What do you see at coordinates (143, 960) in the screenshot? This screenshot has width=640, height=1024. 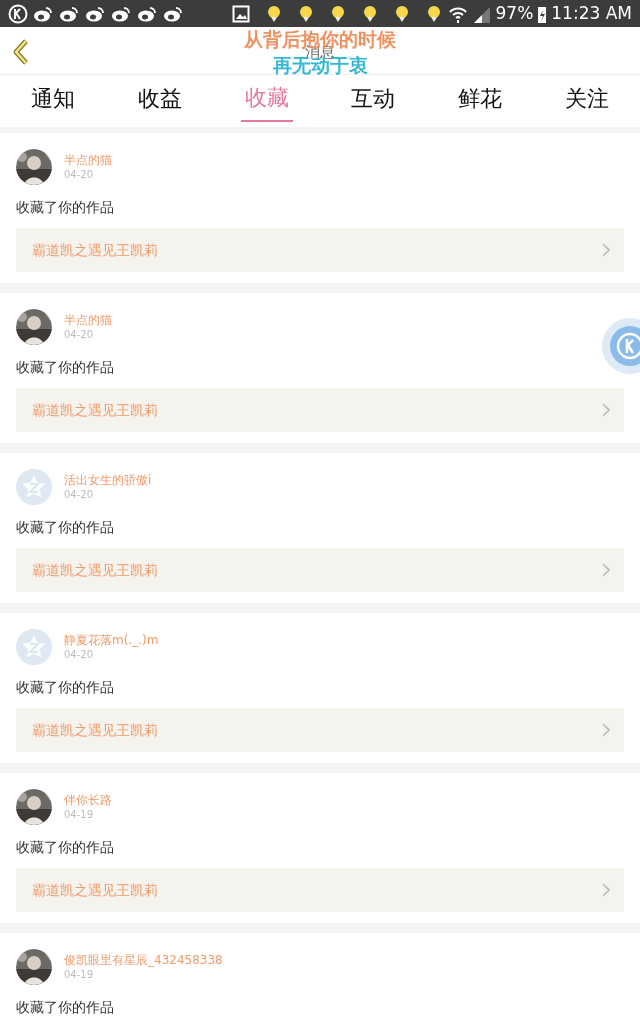 I see `user-name: 俊凯眼里有星辰_432458338` at bounding box center [143, 960].